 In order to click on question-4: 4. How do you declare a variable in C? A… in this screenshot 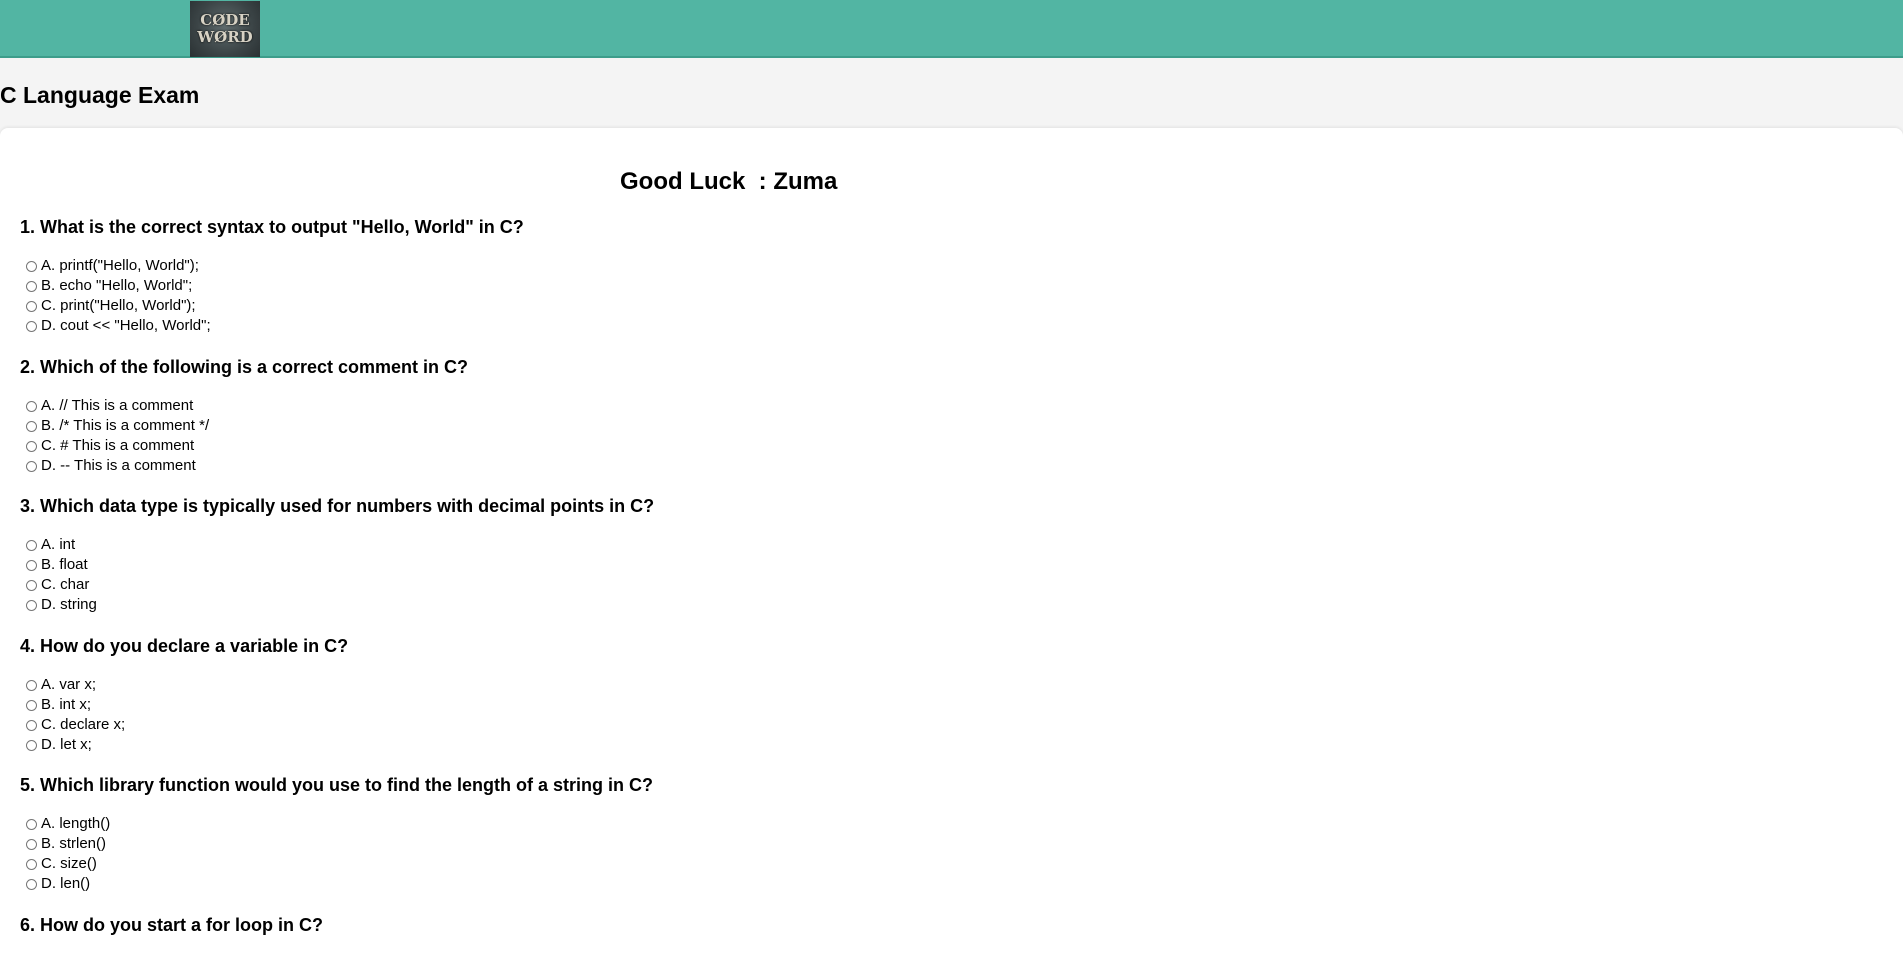, I will do `click(184, 695)`.